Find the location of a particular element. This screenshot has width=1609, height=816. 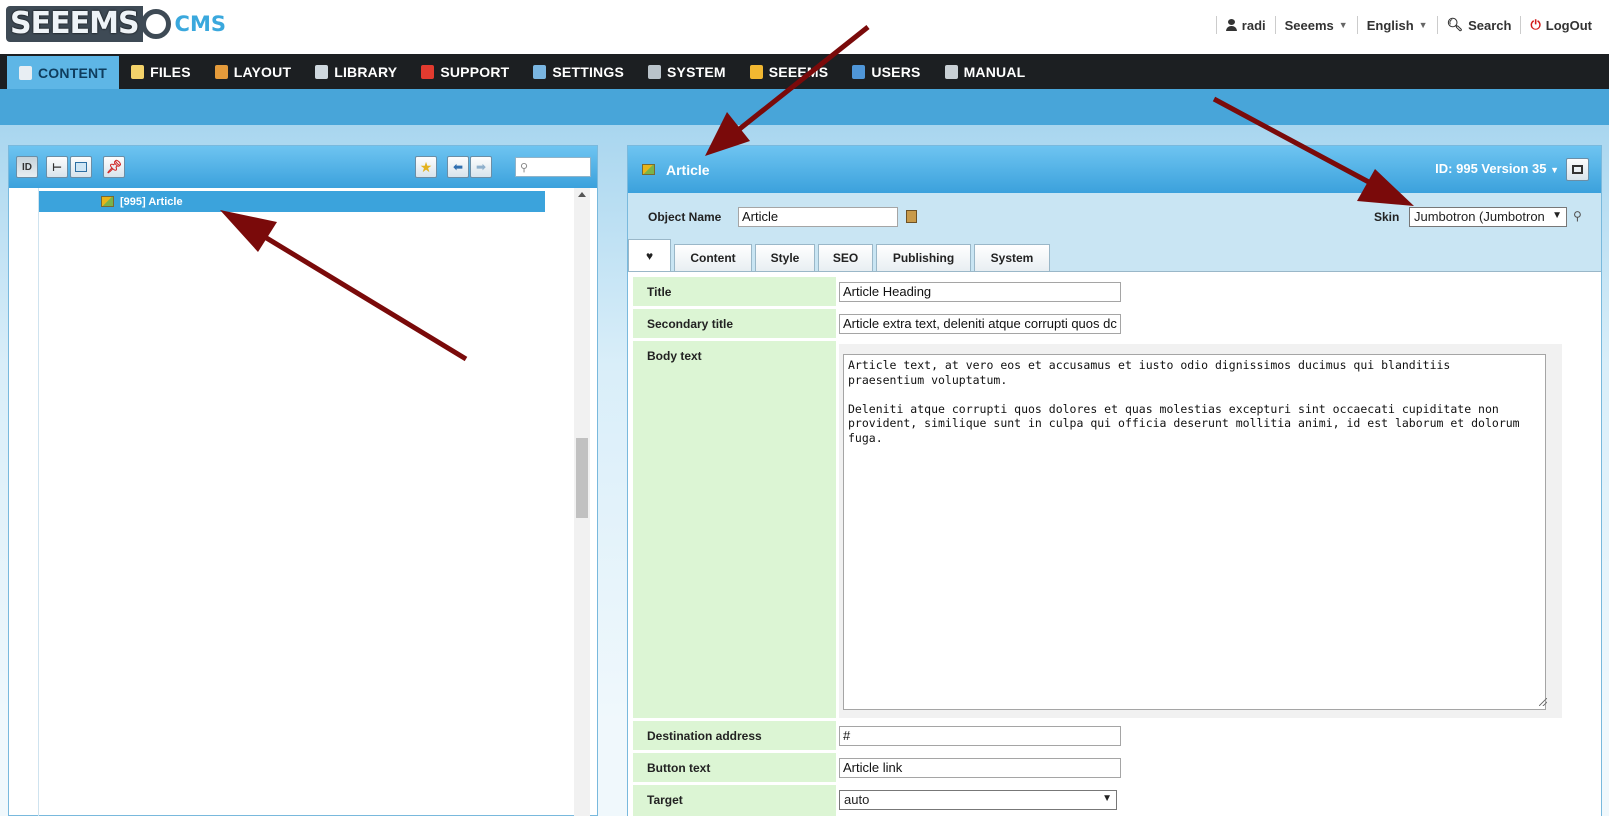

tree-gutter is located at coordinates (24, 502).